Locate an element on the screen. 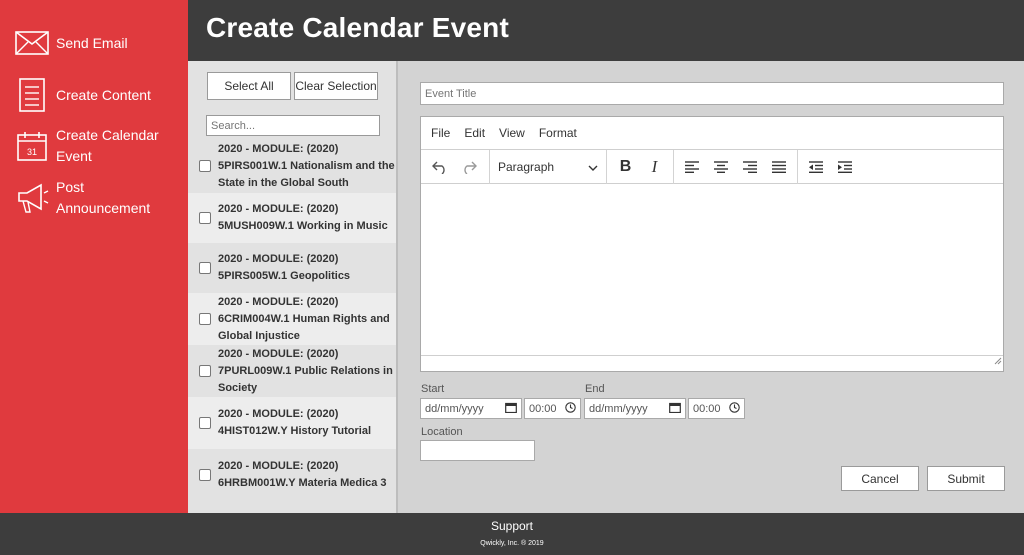  menu-edit: Edit is located at coordinates (474, 133).